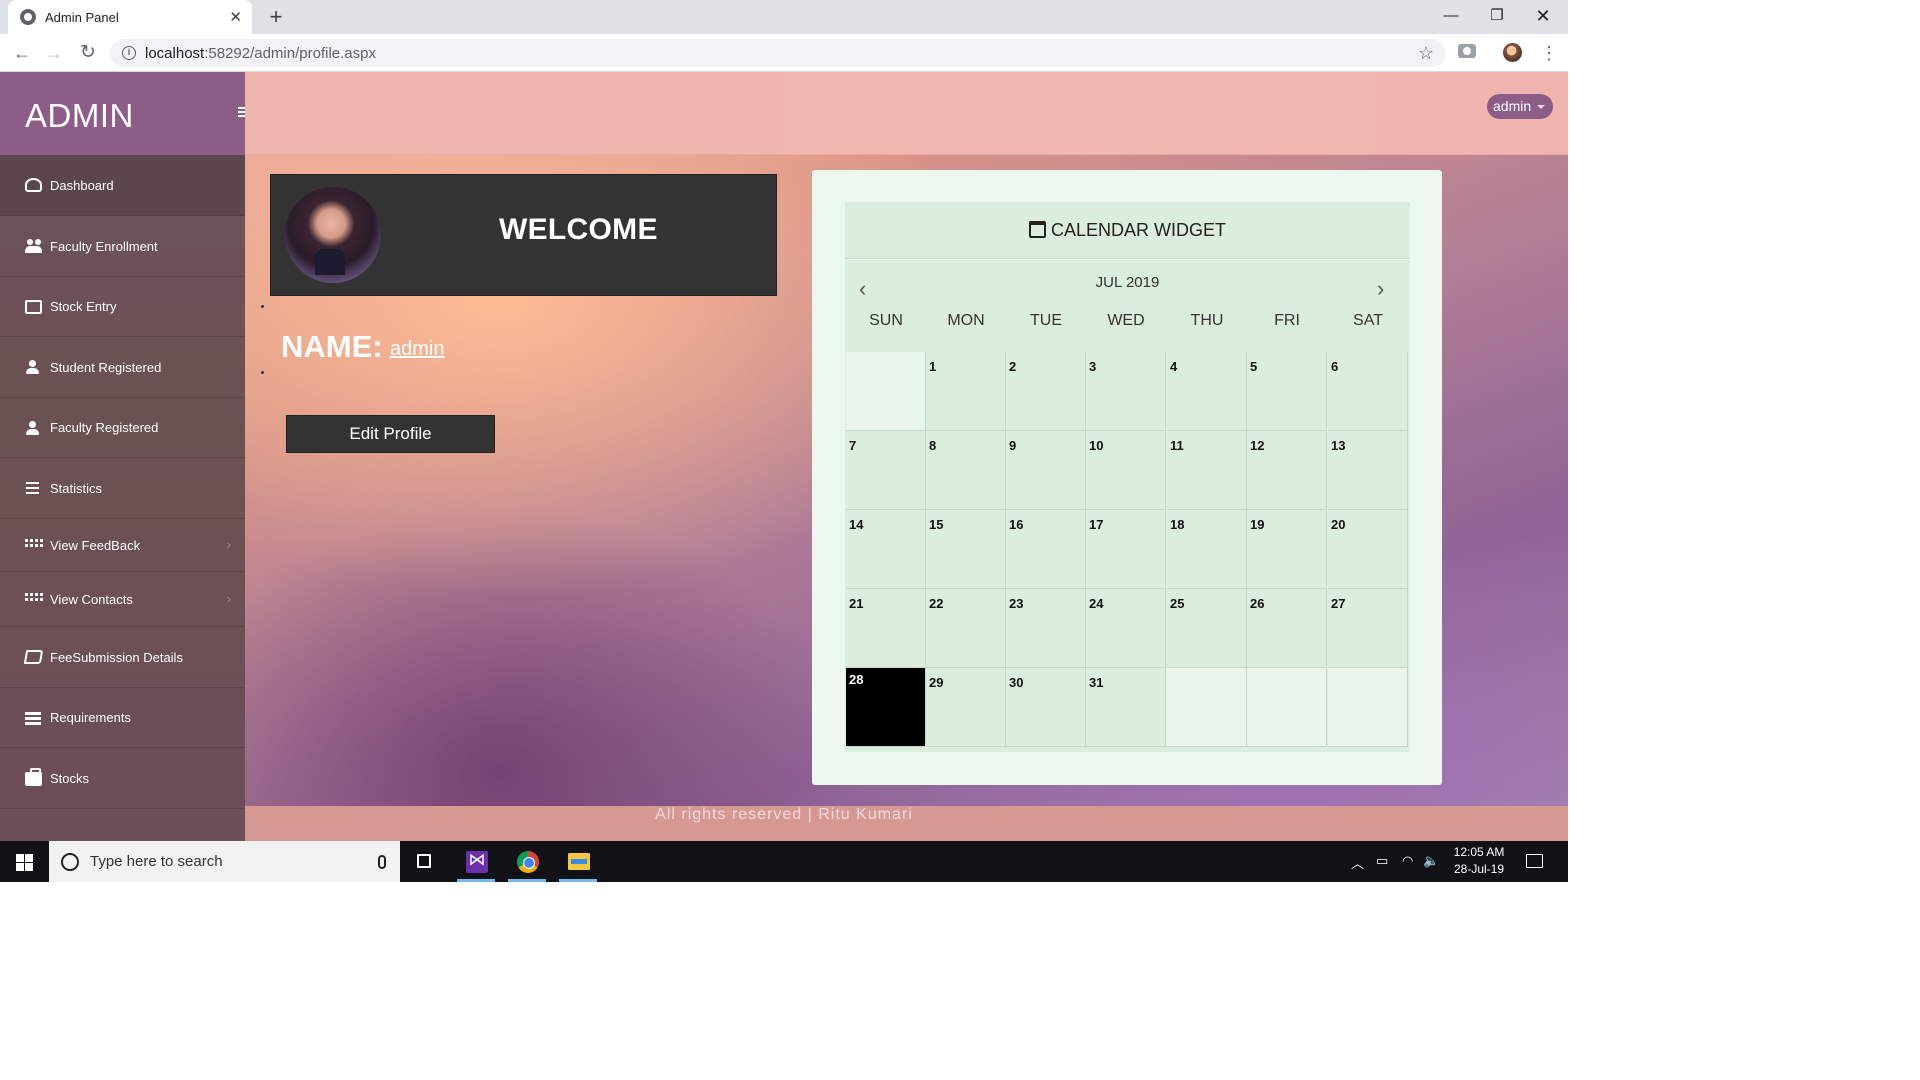 The image size is (1920, 1080). Describe the element at coordinates (1451, 17) in the screenshot. I see `window-minimize-button: —` at that location.